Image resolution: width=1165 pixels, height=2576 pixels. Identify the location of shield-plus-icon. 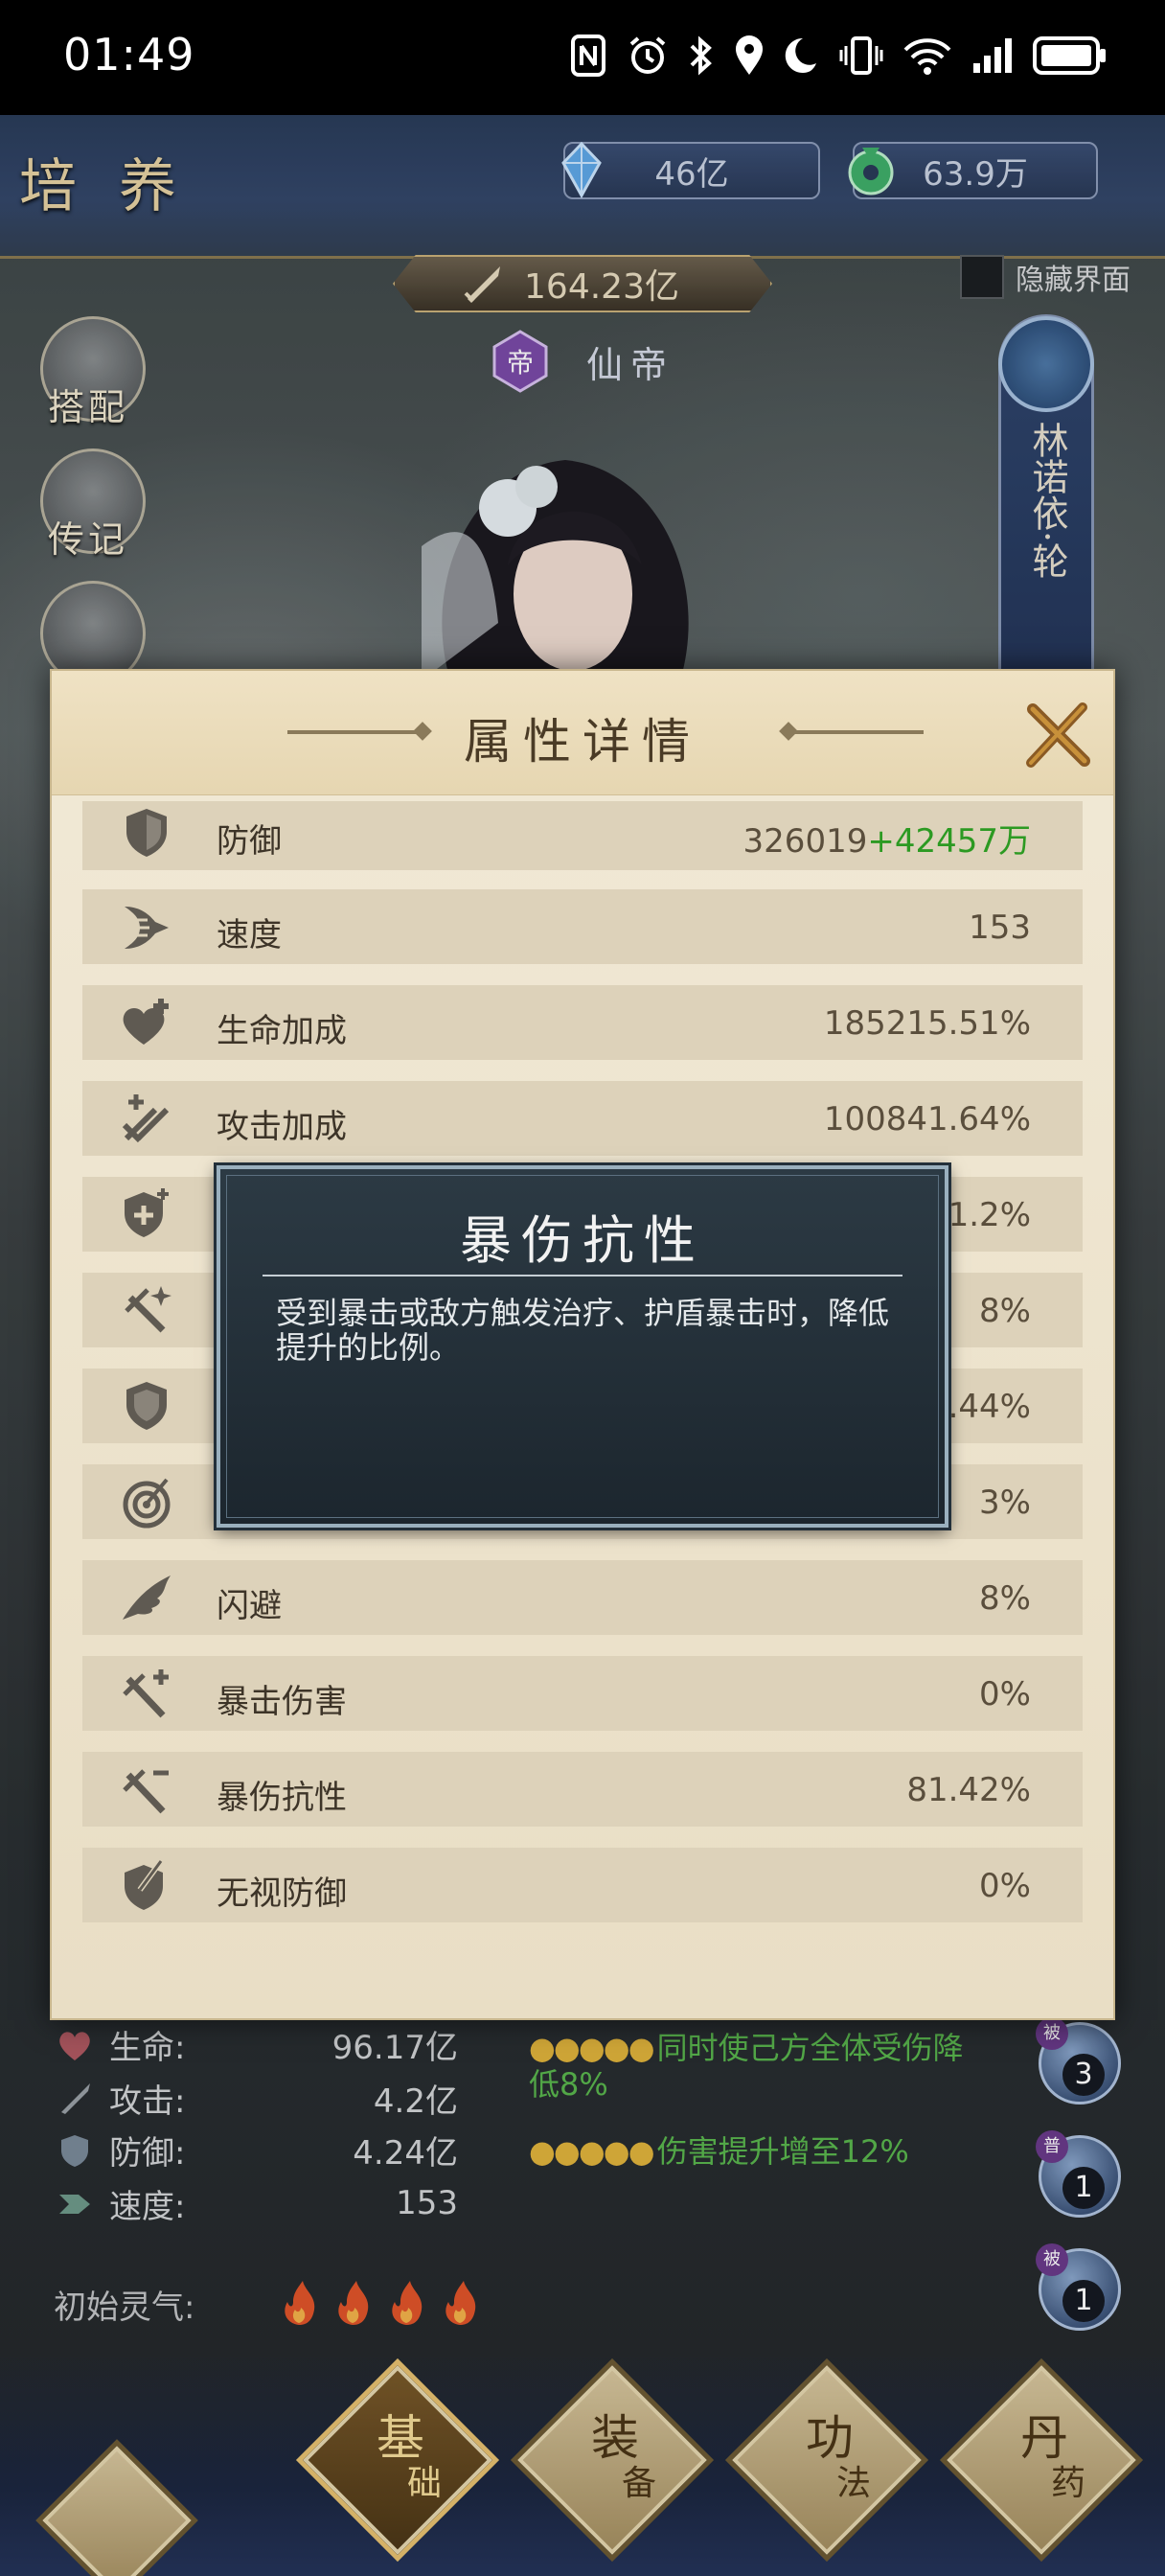
(147, 1212).